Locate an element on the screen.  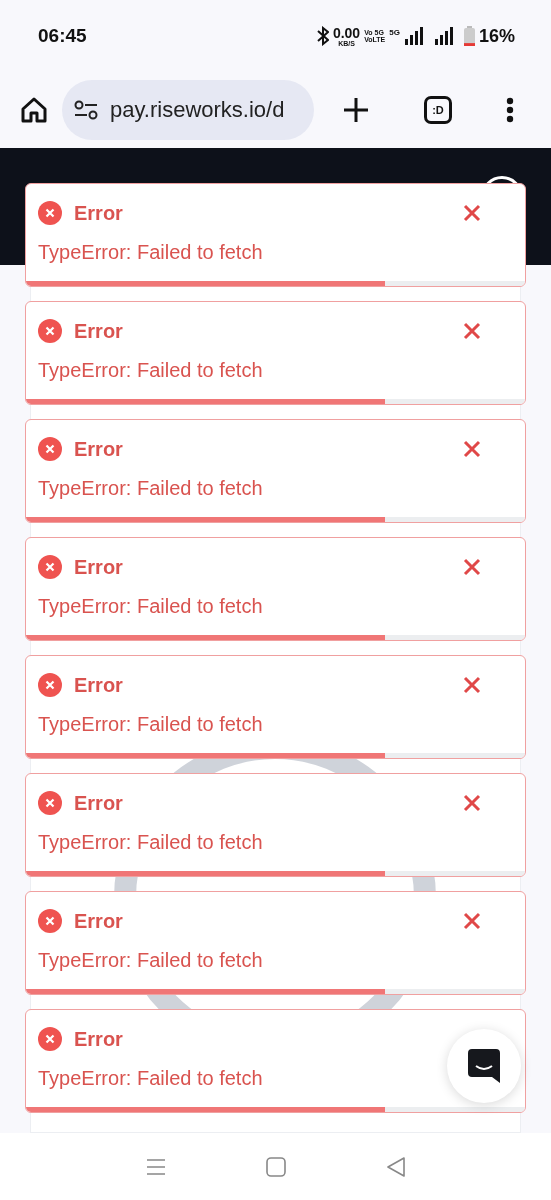
address-bar: pay.riseworks.io/d is located at coordinates (188, 110).